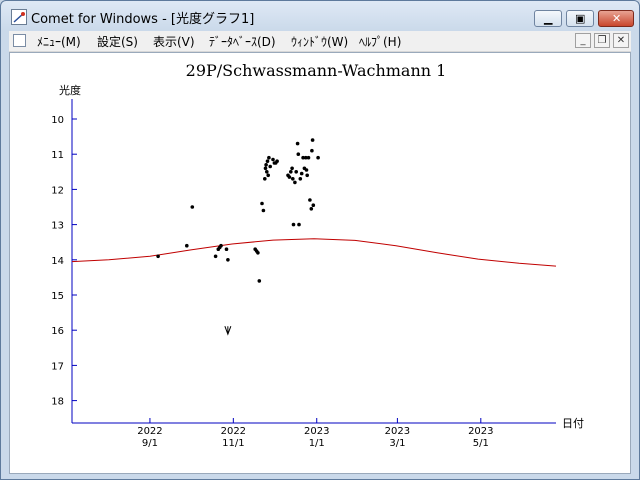  I want to click on x-tick-label-date: 3/1, so click(397, 443).